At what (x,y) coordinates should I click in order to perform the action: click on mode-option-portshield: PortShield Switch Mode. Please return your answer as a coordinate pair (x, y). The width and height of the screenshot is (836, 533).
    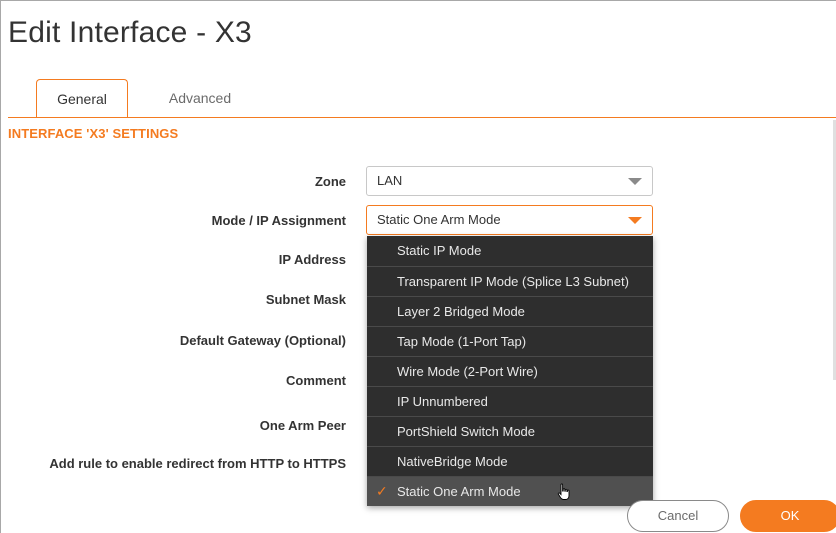
    Looking at the image, I should click on (510, 431).